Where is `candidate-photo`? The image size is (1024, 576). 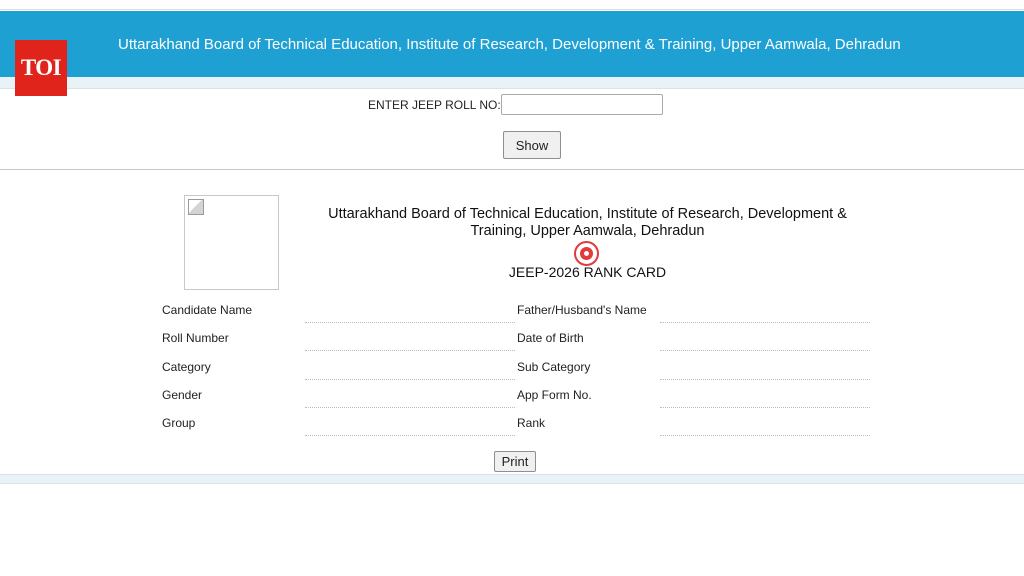 candidate-photo is located at coordinates (231, 242).